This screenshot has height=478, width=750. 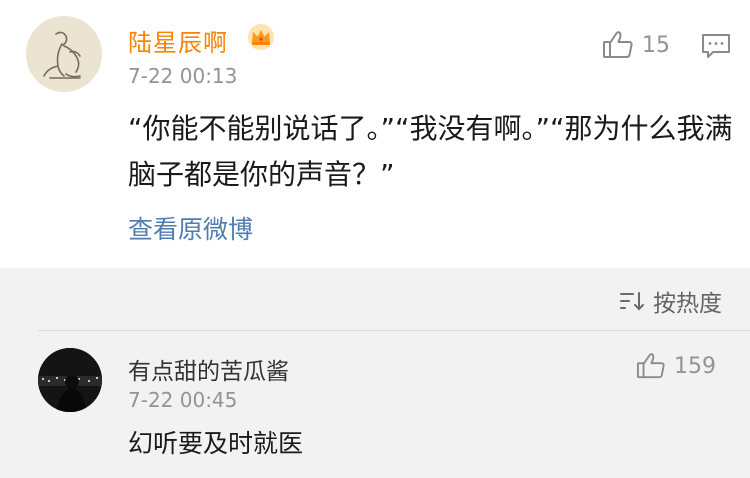 I want to click on sort-by-hot-button: 按热度, so click(x=670, y=301).